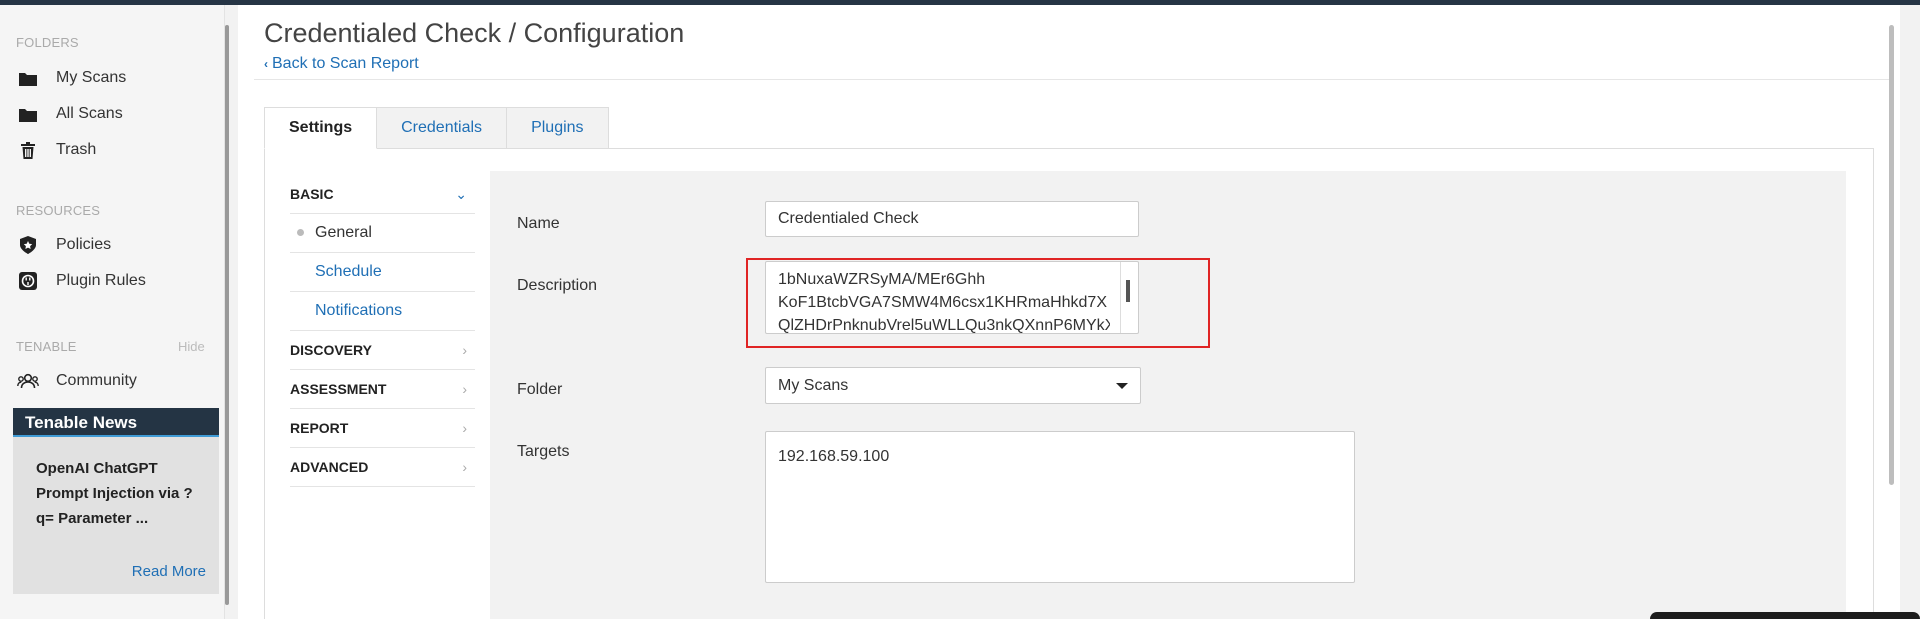 This screenshot has height=619, width=1920. Describe the element at coordinates (1060, 507) in the screenshot. I see `targets-field: 192.168.59.100` at that location.